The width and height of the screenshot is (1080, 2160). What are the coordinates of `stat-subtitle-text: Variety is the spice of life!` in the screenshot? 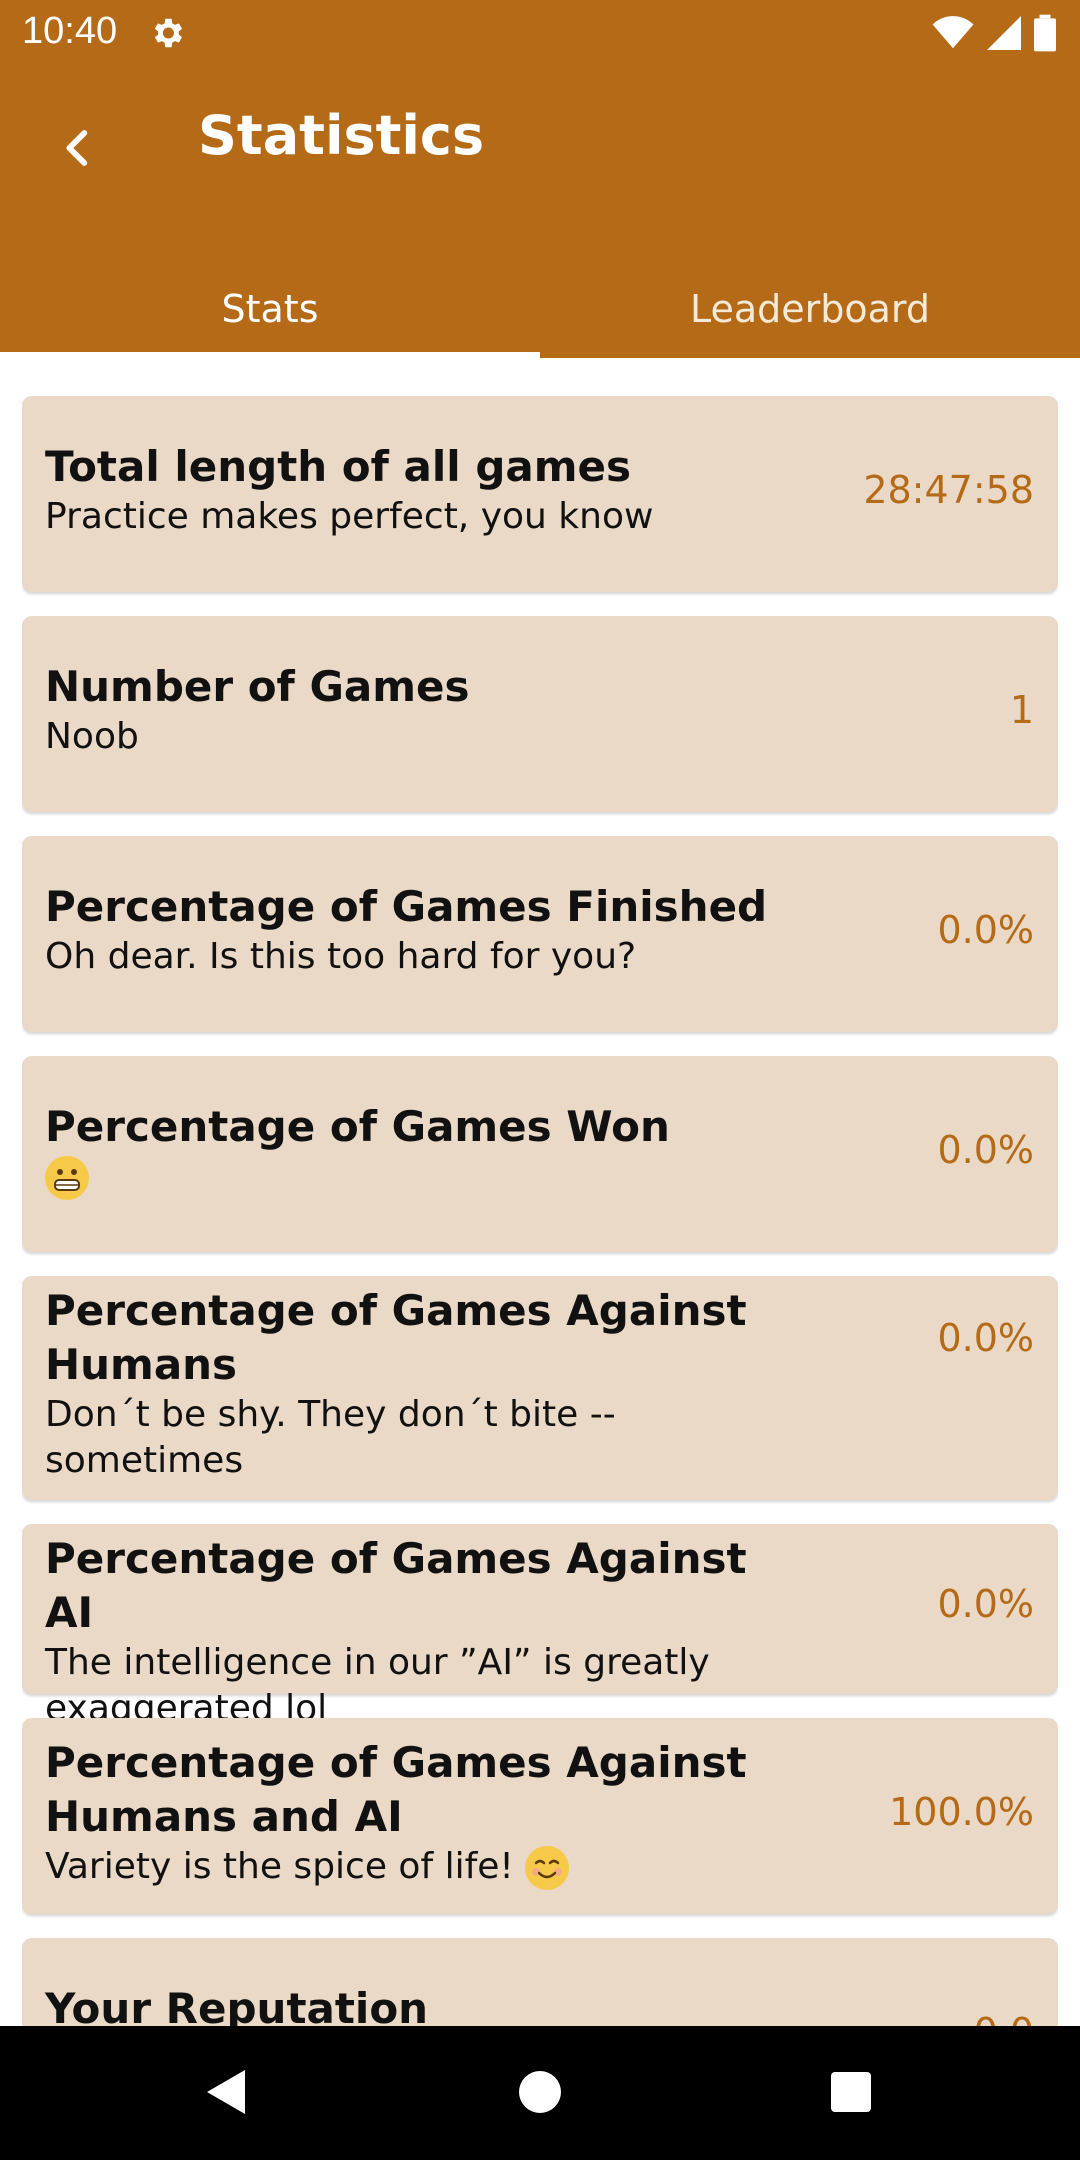 It's located at (279, 1866).